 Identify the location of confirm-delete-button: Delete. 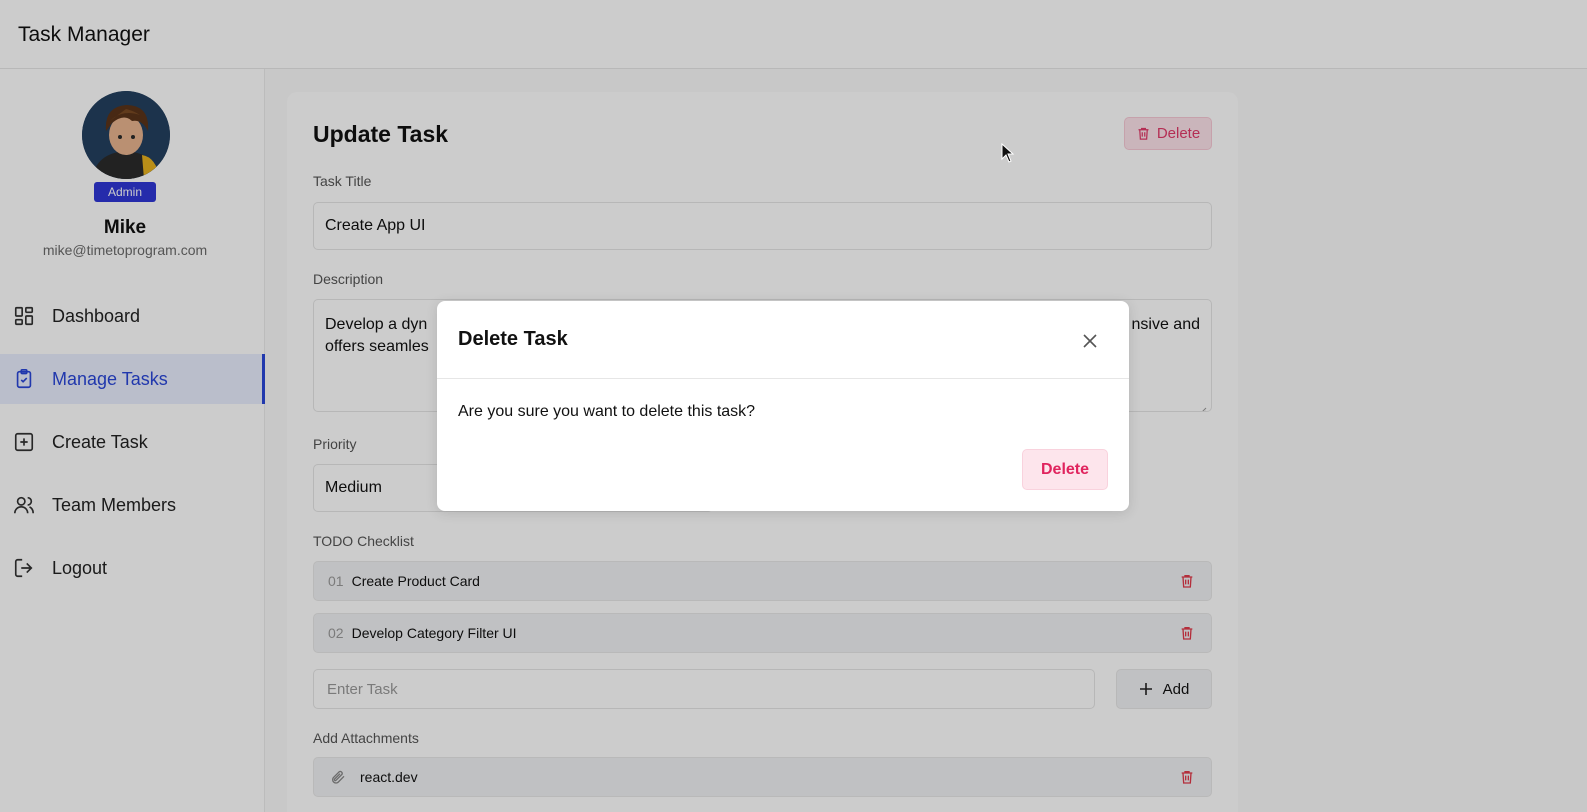
(1065, 469).